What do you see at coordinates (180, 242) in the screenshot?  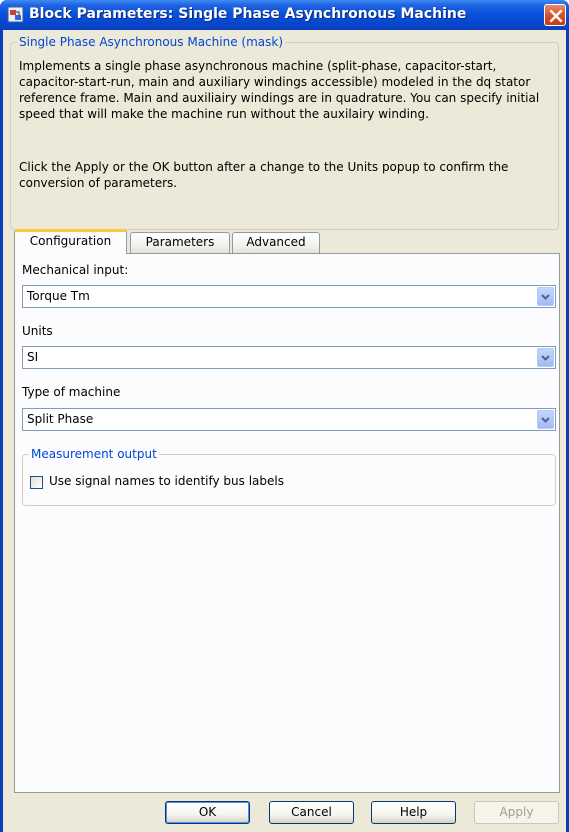 I see `tab-parameters: Parameters` at bounding box center [180, 242].